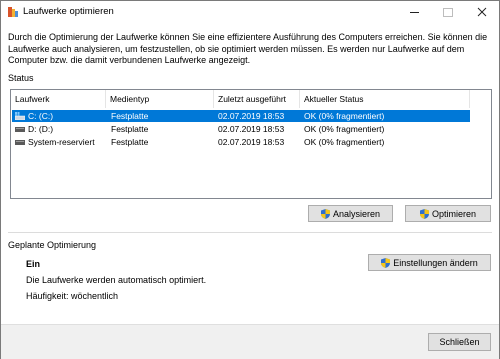 This screenshot has width=500, height=359. I want to click on analyze-button-label: Analysieren, so click(356, 213).